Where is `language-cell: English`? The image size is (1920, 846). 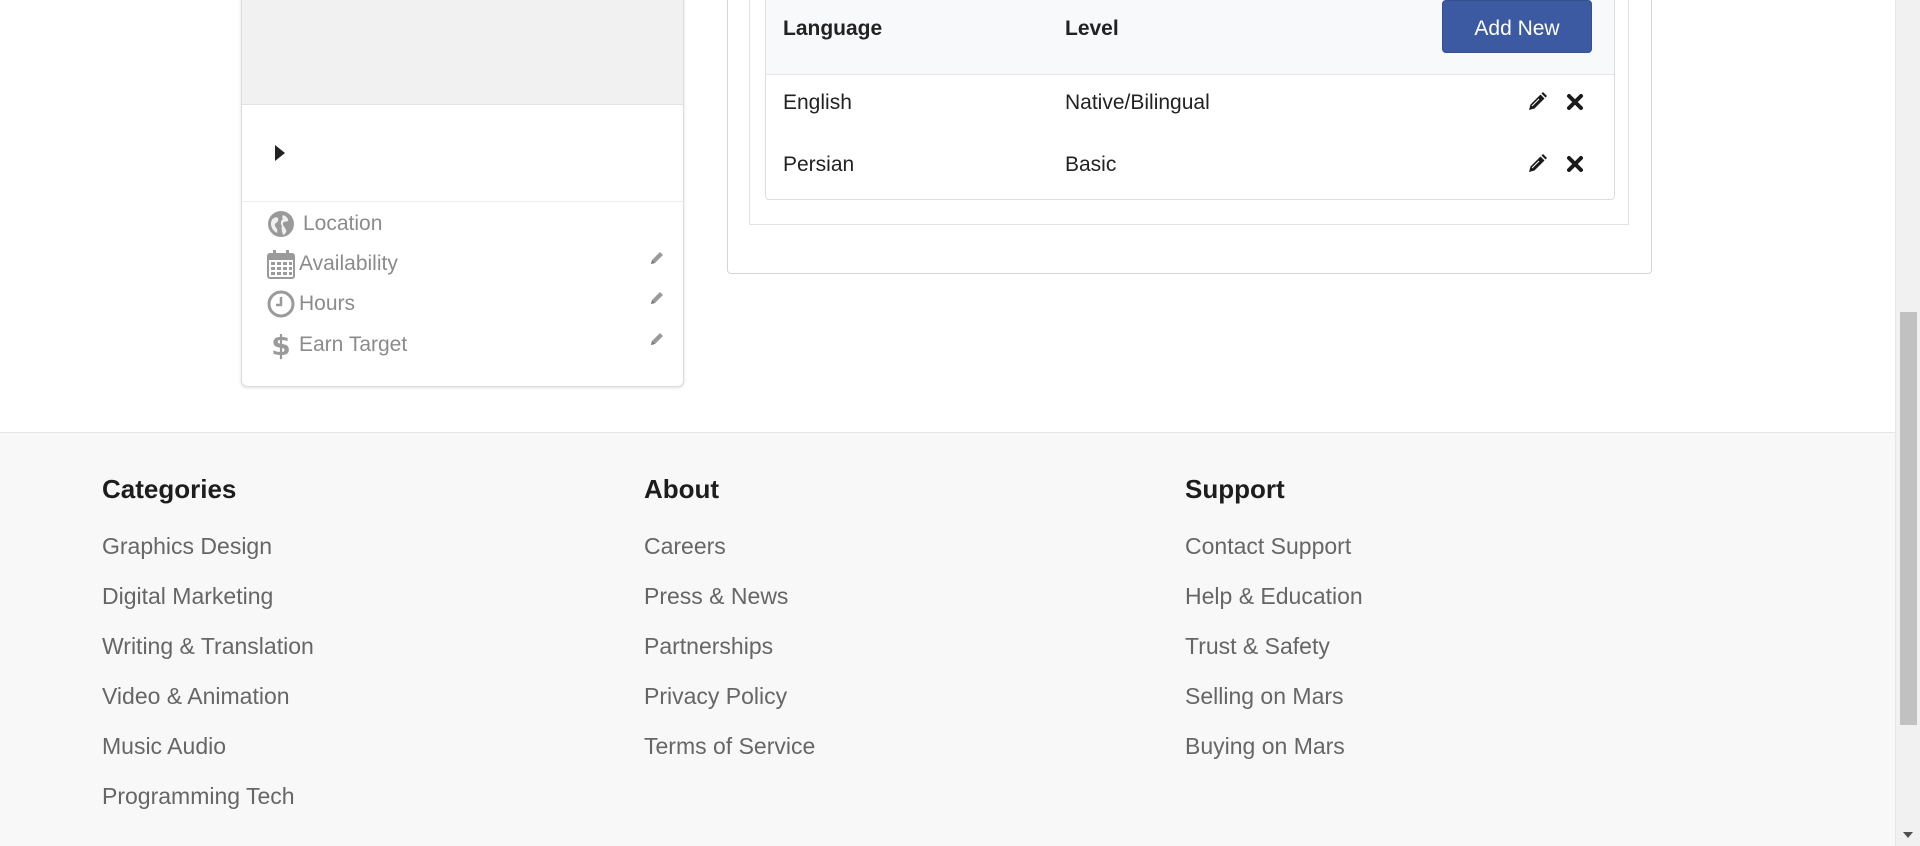 language-cell: English is located at coordinates (817, 102).